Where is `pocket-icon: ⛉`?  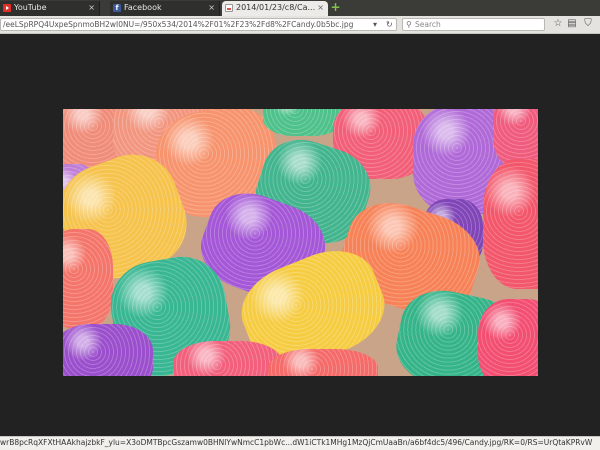 pocket-icon: ⛉ is located at coordinates (588, 24).